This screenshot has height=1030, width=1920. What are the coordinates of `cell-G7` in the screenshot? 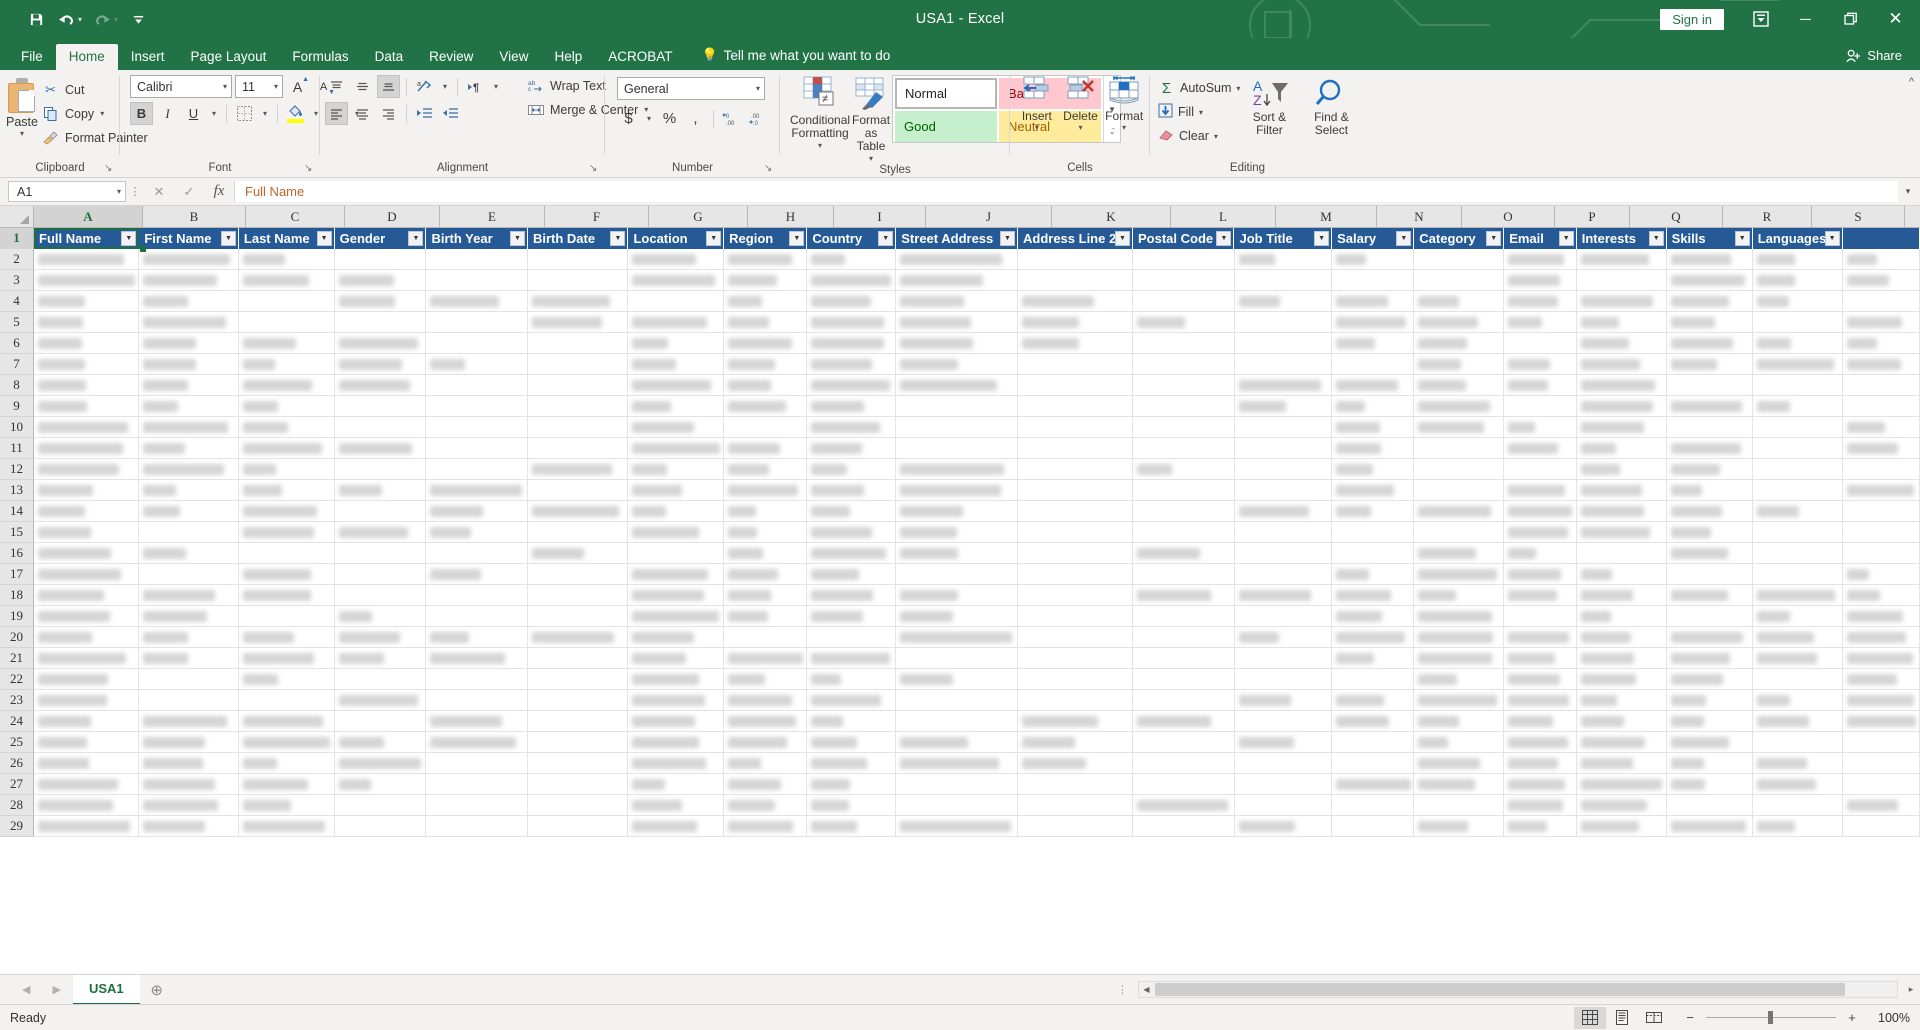 It's located at (676, 364).